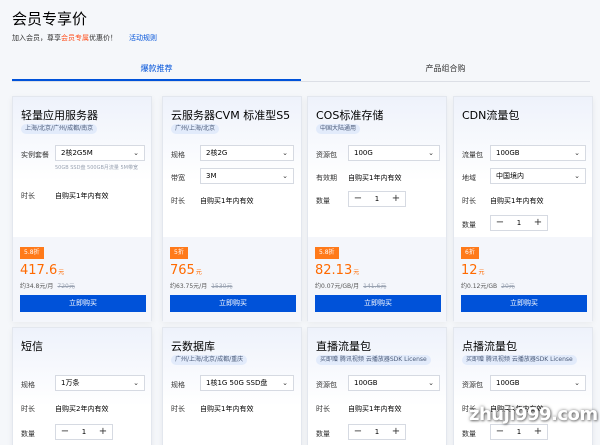 This screenshot has width=600, height=445. What do you see at coordinates (75, 38) in the screenshot?
I see `subtitle-highlight: 会员专属` at bounding box center [75, 38].